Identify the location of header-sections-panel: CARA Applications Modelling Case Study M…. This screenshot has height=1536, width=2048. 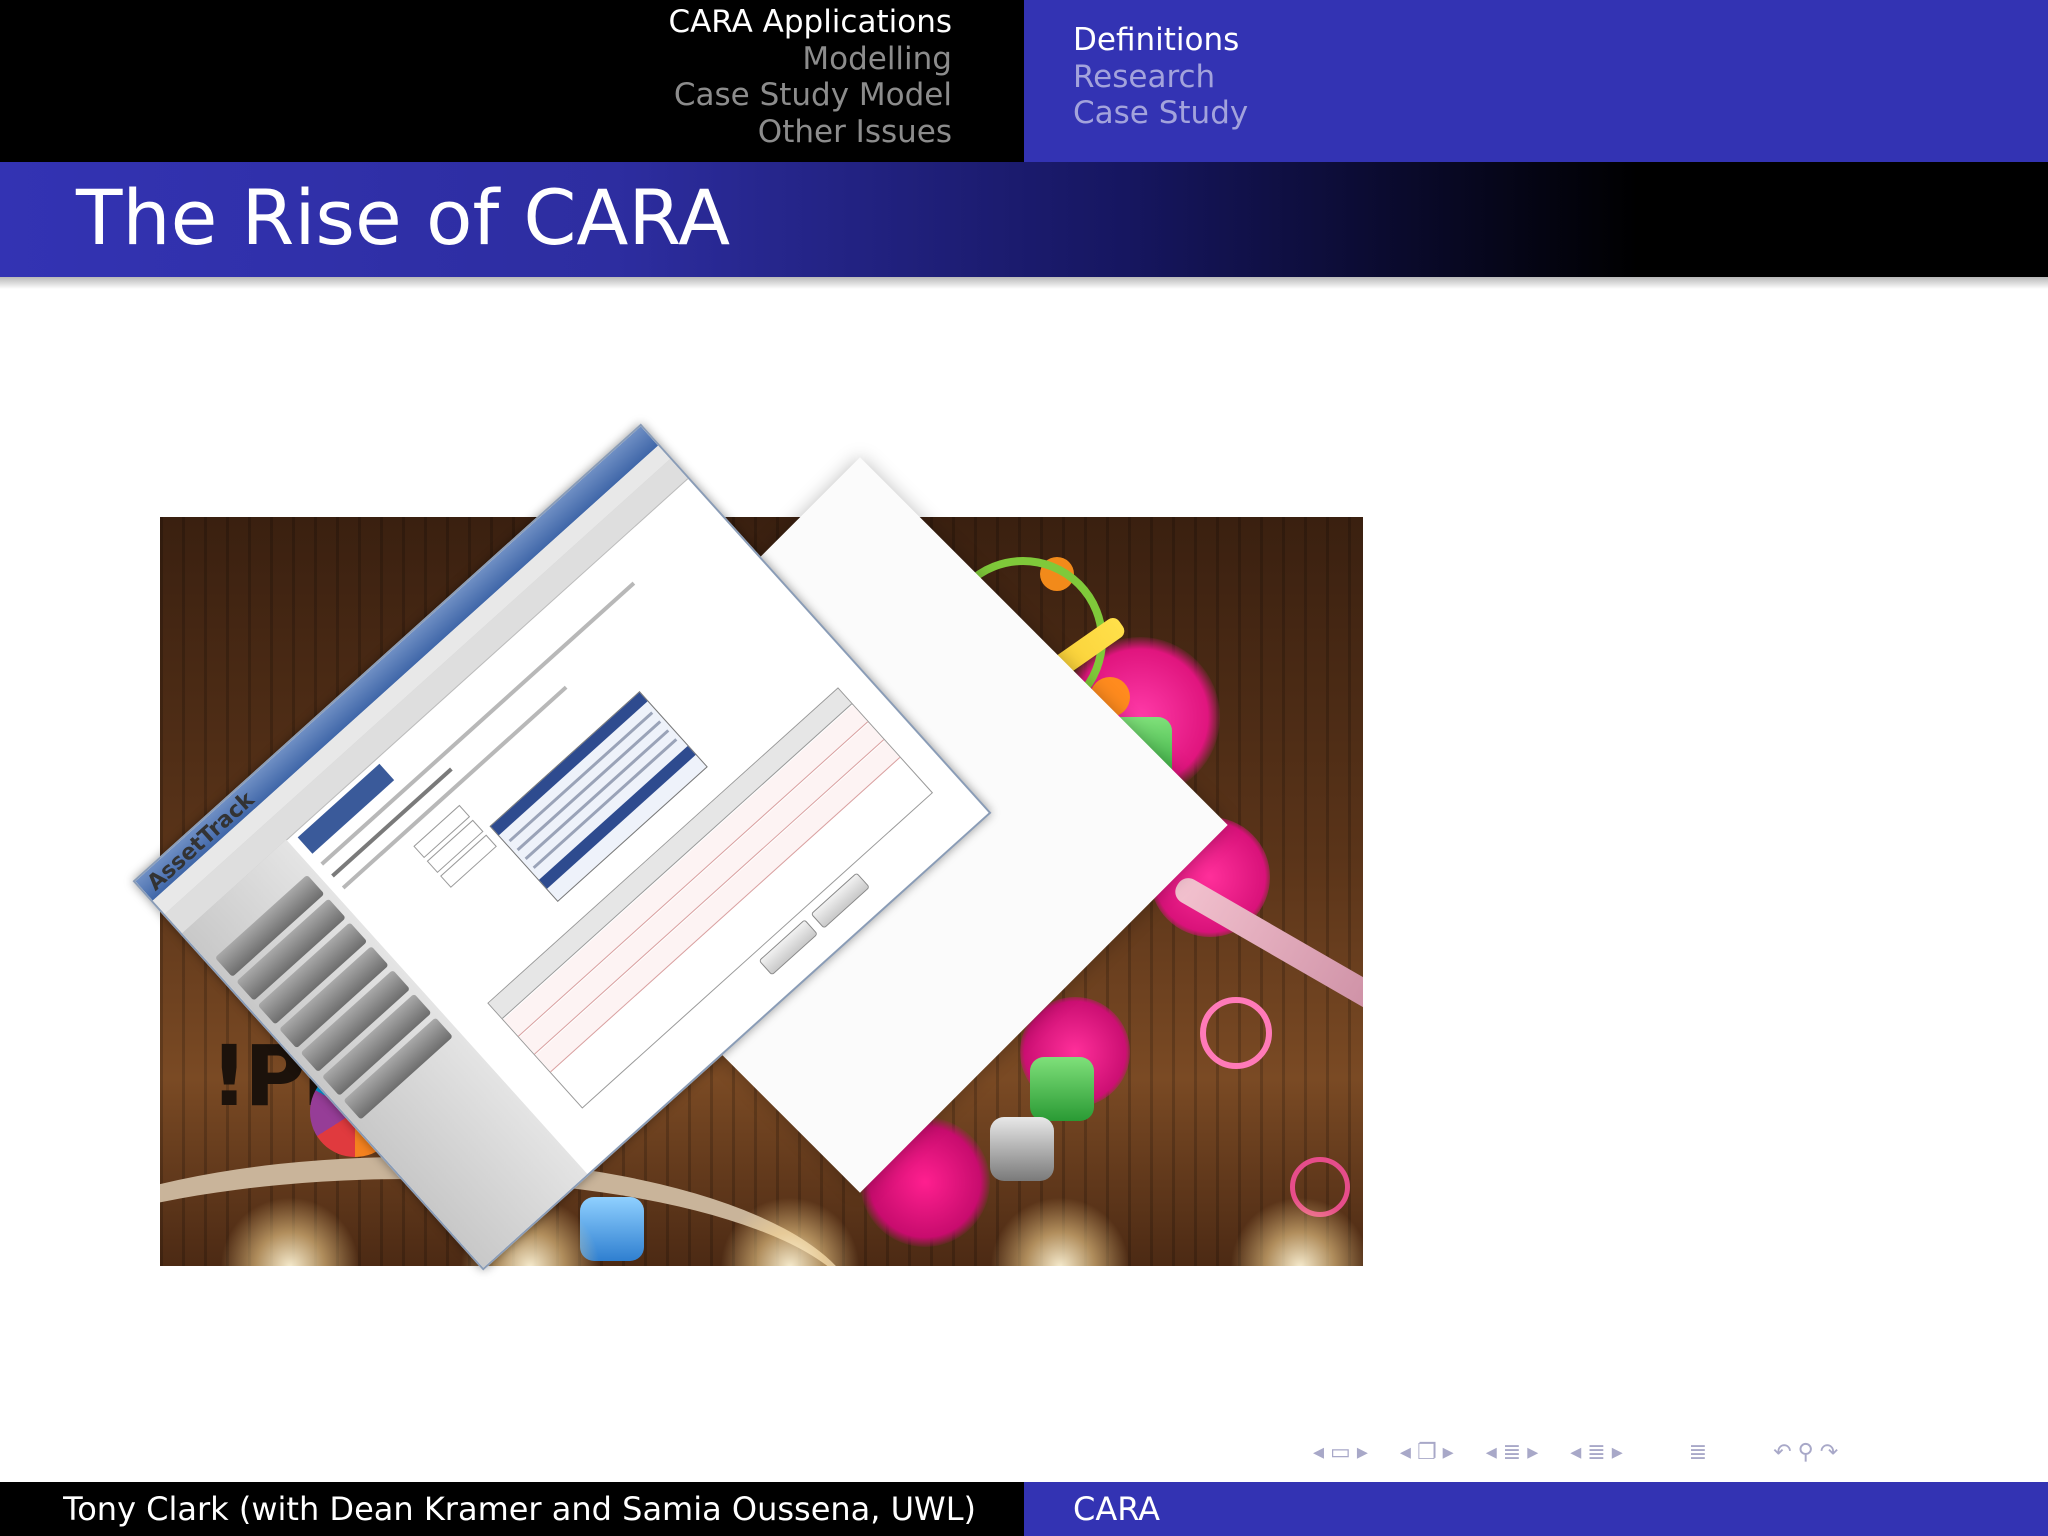
(512, 81).